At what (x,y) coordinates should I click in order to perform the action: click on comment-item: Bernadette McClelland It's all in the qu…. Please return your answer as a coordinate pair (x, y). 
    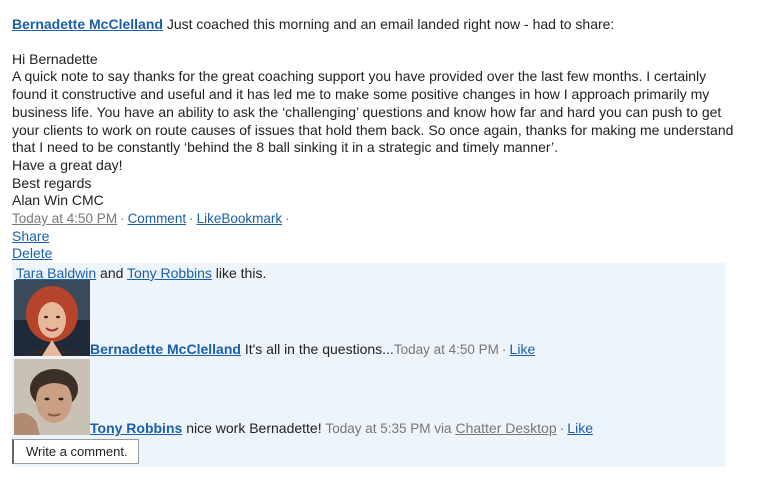
    Looking at the image, I should click on (274, 319).